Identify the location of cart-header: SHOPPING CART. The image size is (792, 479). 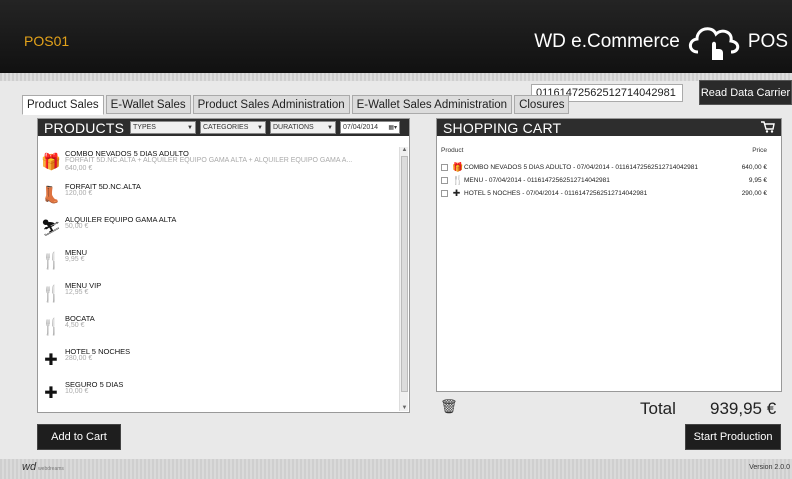
(609, 127).